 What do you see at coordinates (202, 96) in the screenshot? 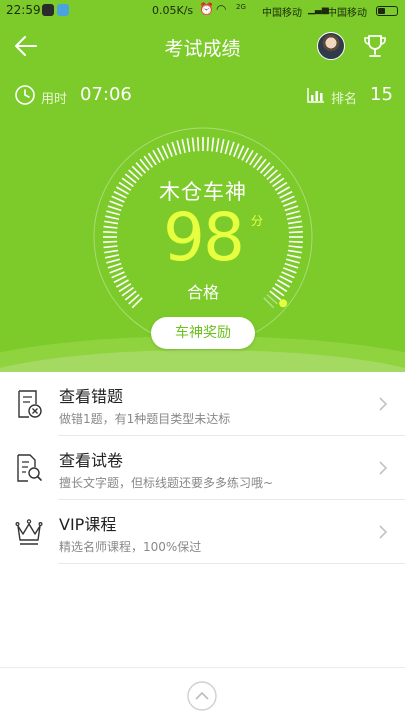
I see `stats-row: 用时 07:06 排名 15` at bounding box center [202, 96].